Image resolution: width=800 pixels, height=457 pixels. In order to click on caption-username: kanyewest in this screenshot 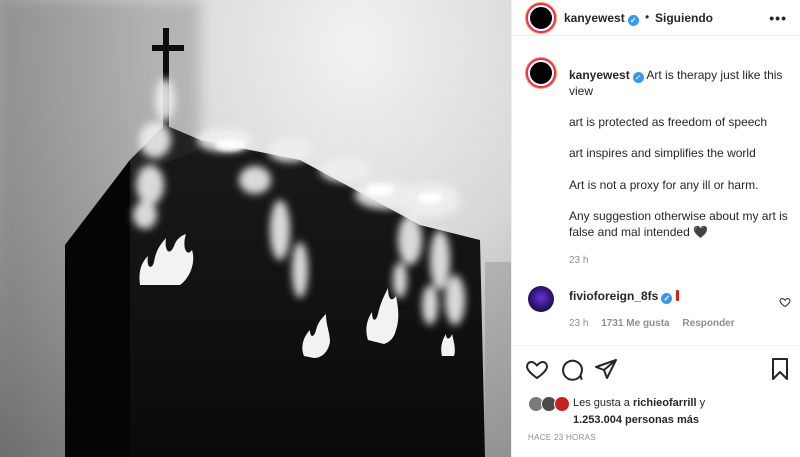, I will do `click(599, 75)`.